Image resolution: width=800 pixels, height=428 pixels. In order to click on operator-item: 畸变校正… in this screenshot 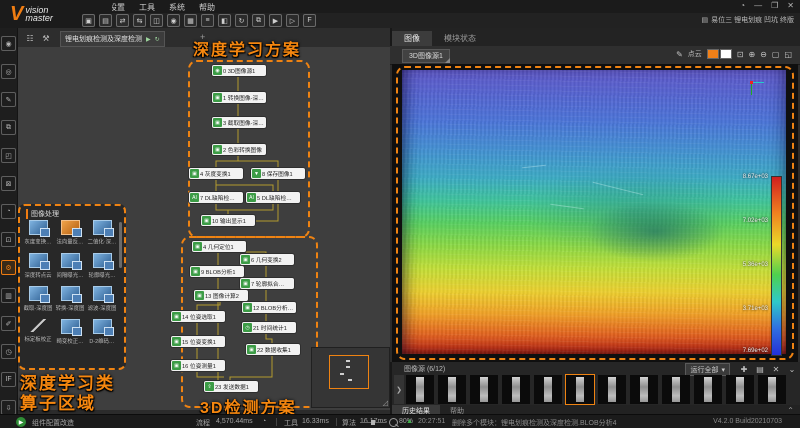, I will do `click(70, 332)`.